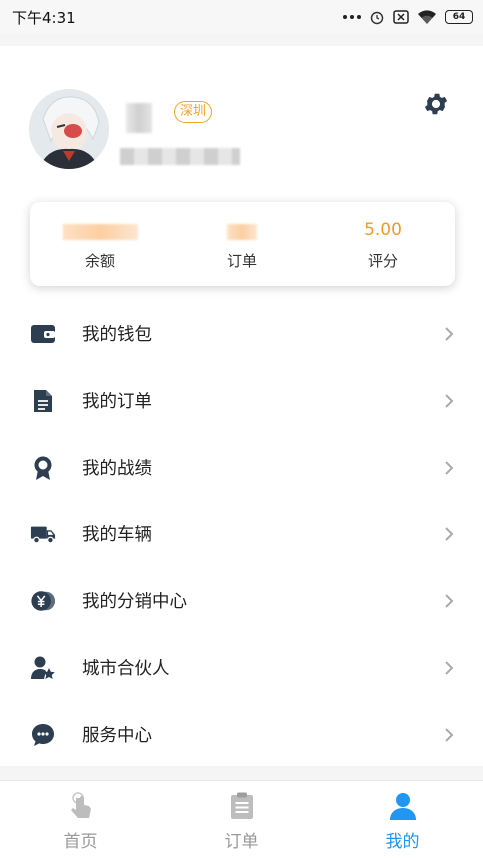 Image resolution: width=483 pixels, height=858 pixels. What do you see at coordinates (139, 118) in the screenshot?
I see `username-blurred` at bounding box center [139, 118].